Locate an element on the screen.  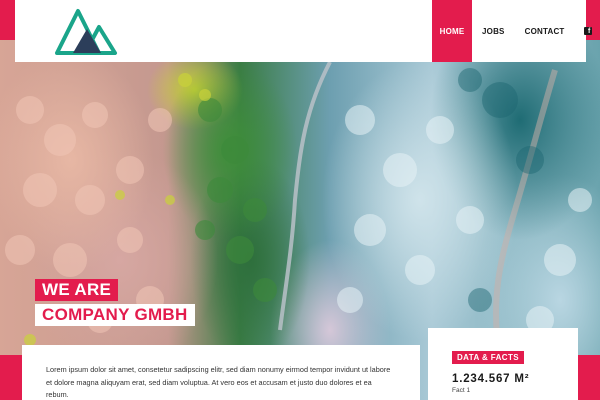
facebook-icon: f is located at coordinates (587, 31).